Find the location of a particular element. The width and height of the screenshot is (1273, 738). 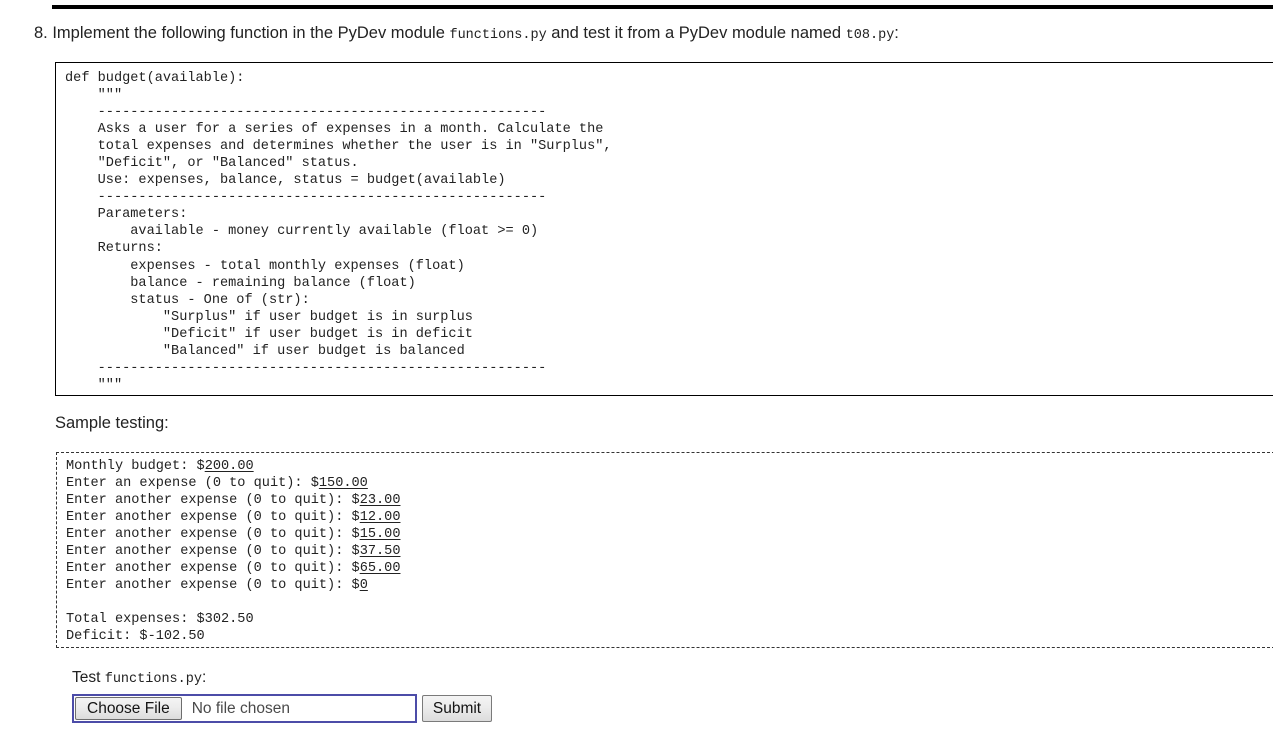

file-upload-input: Choose File No file chosen is located at coordinates (244, 708).